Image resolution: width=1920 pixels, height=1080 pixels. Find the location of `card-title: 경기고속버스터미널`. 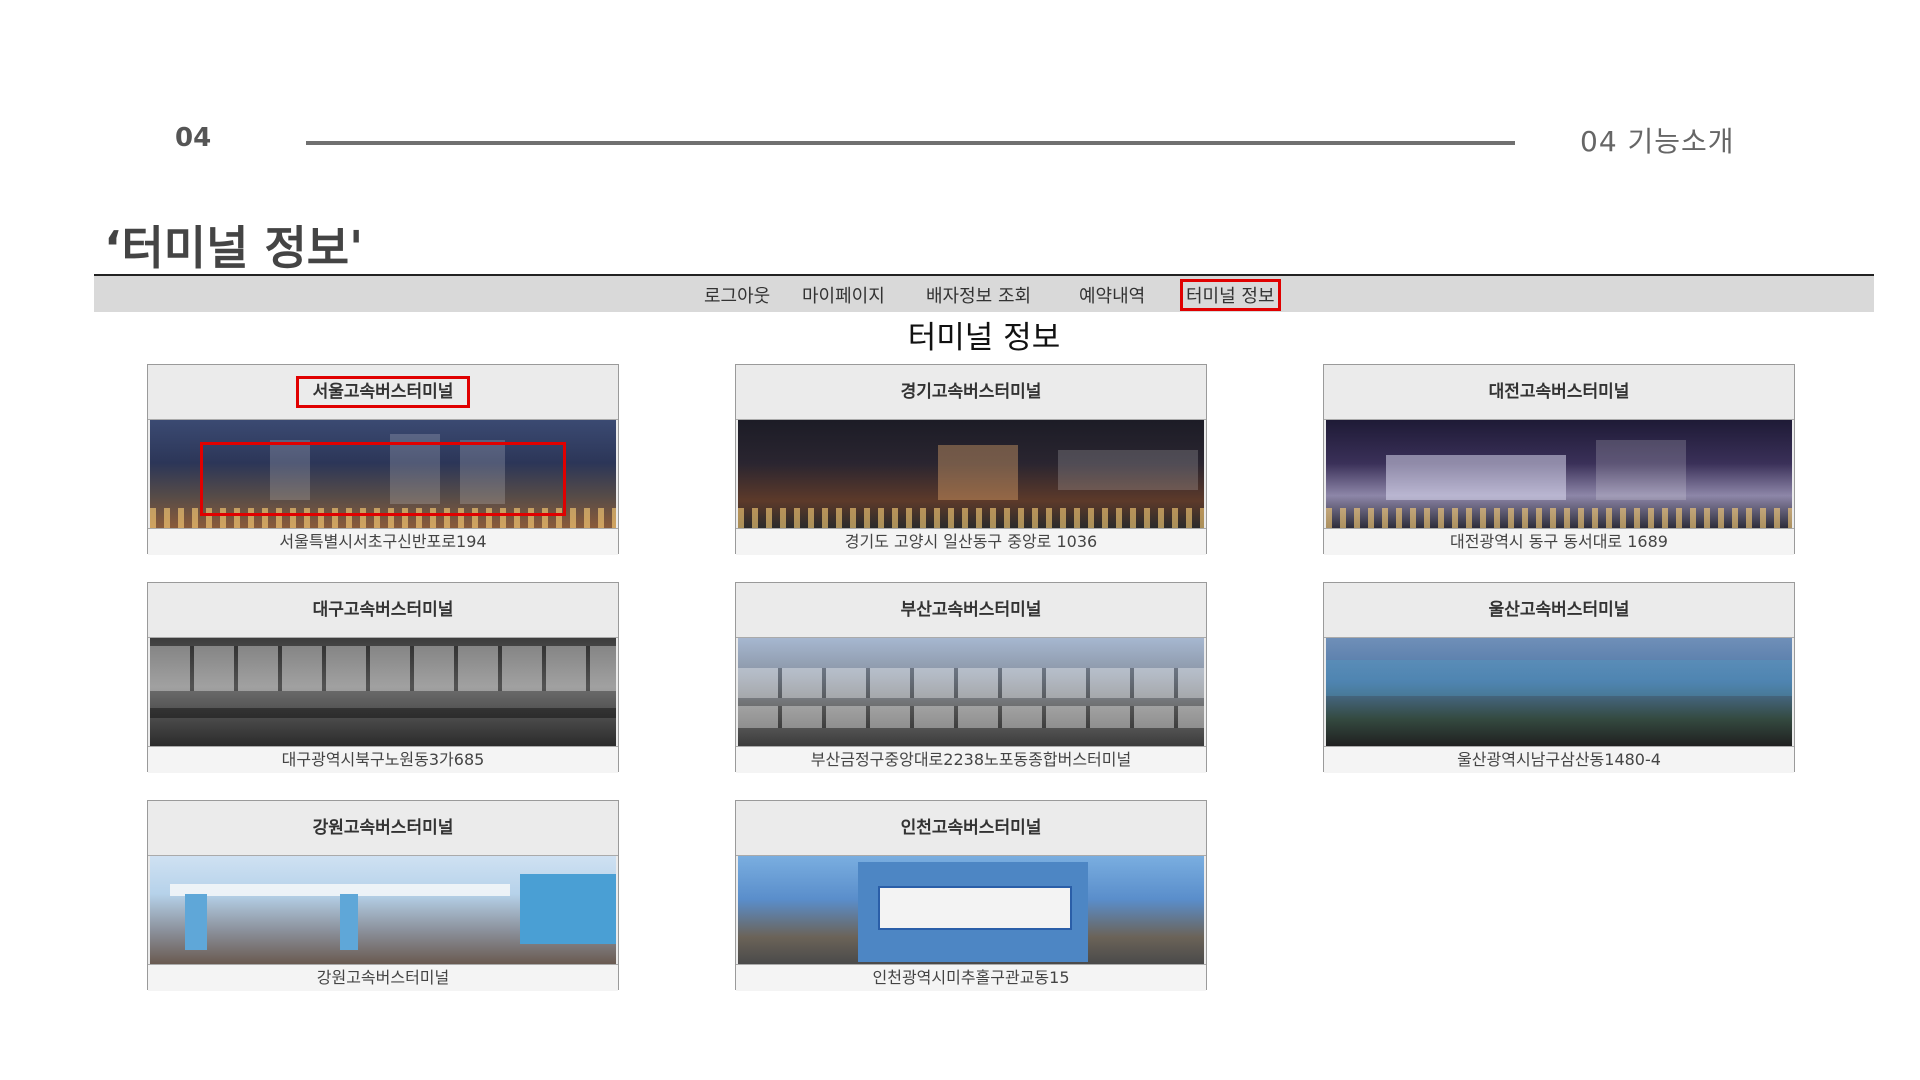

card-title: 경기고속버스터미널 is located at coordinates (971, 392).